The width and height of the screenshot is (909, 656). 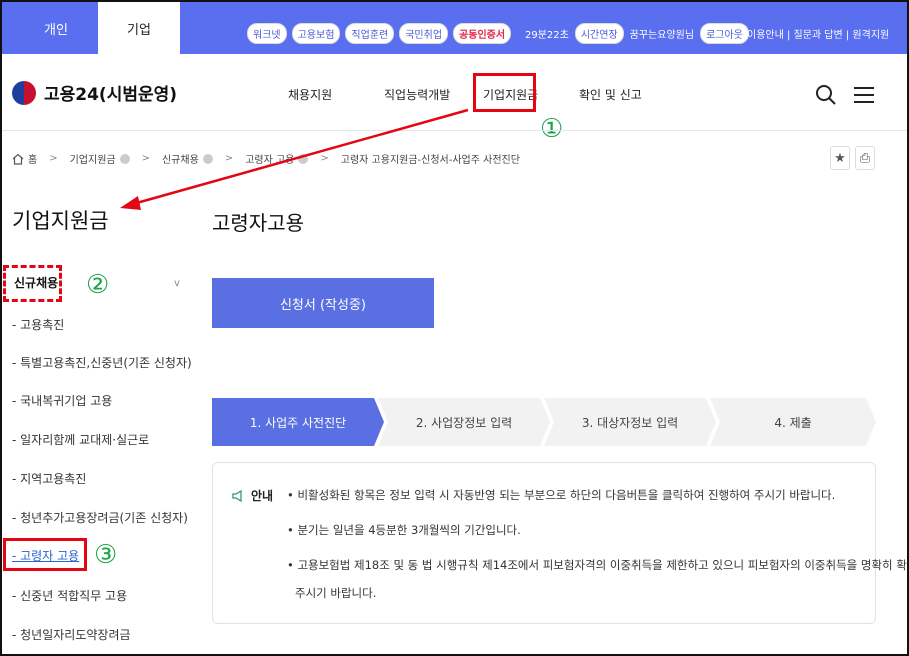 What do you see at coordinates (56, 28) in the screenshot?
I see `tab-personal: 개인` at bounding box center [56, 28].